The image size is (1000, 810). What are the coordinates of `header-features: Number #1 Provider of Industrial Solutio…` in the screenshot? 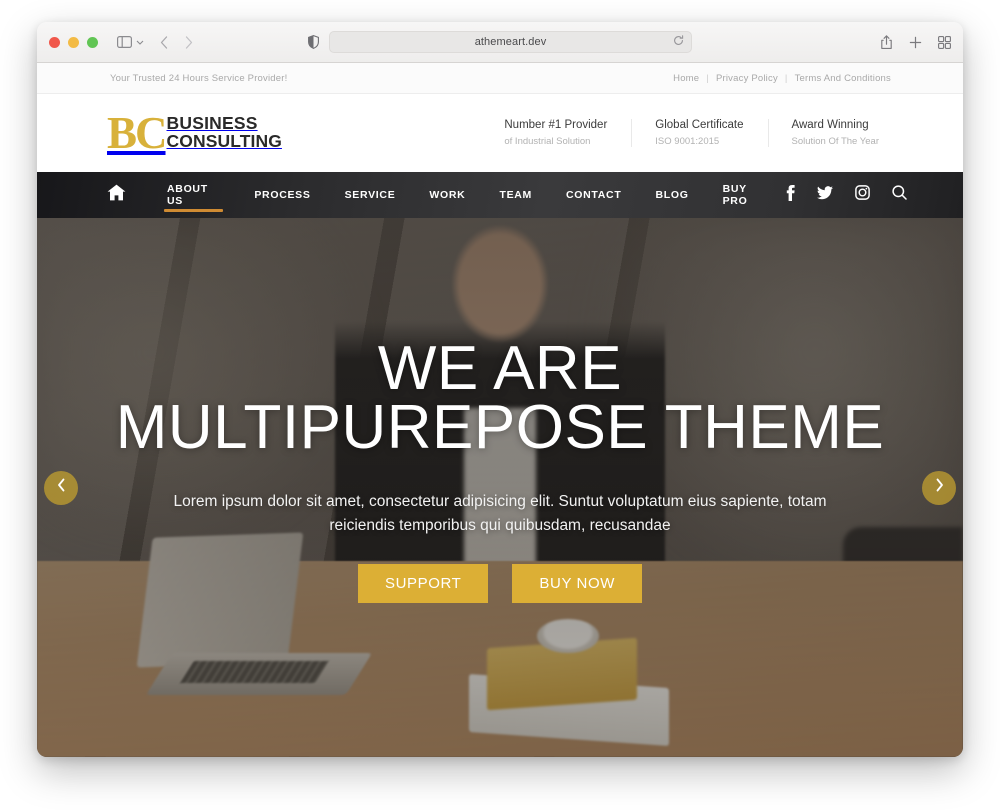 It's located at (691, 133).